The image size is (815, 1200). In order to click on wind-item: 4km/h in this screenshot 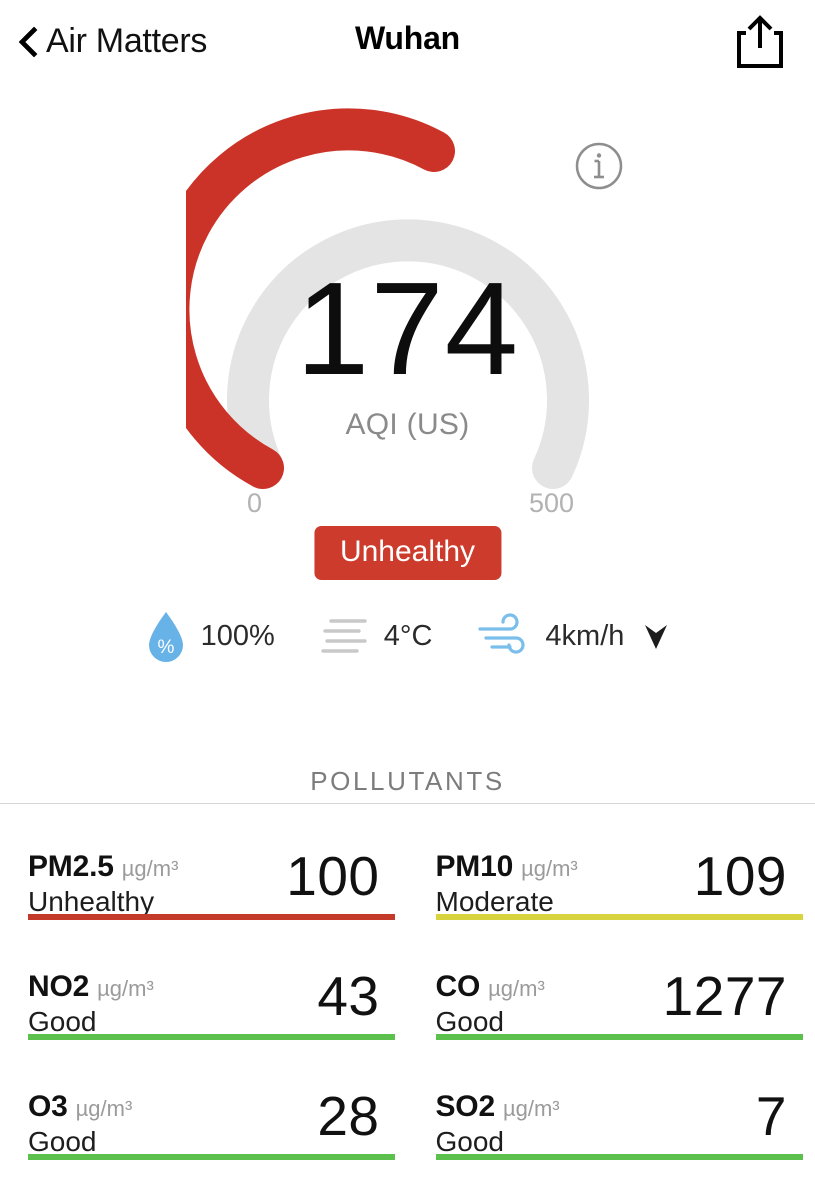, I will do `click(573, 636)`.